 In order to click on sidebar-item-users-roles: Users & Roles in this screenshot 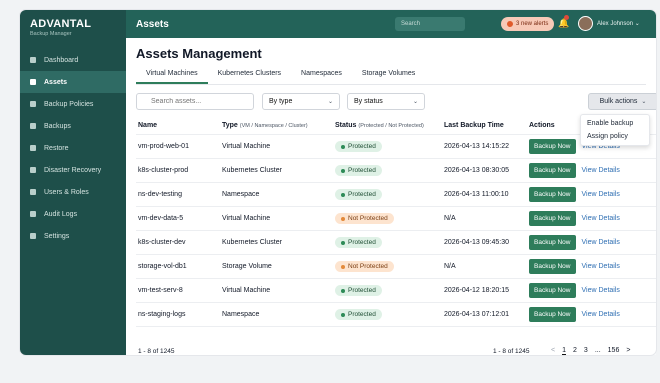, I will do `click(73, 192)`.